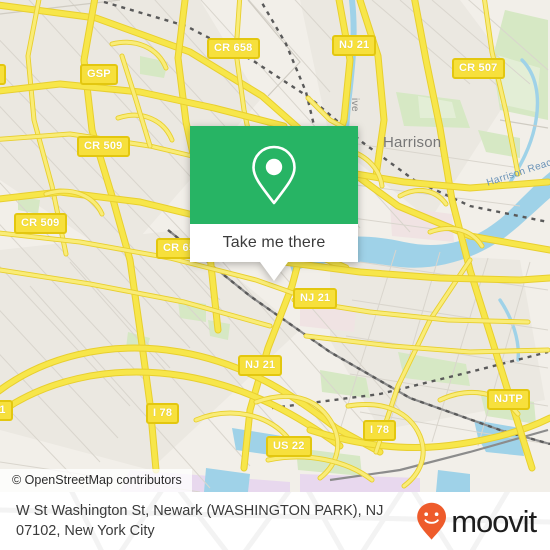  I want to click on map-popup-card: Take me there, so click(274, 203).